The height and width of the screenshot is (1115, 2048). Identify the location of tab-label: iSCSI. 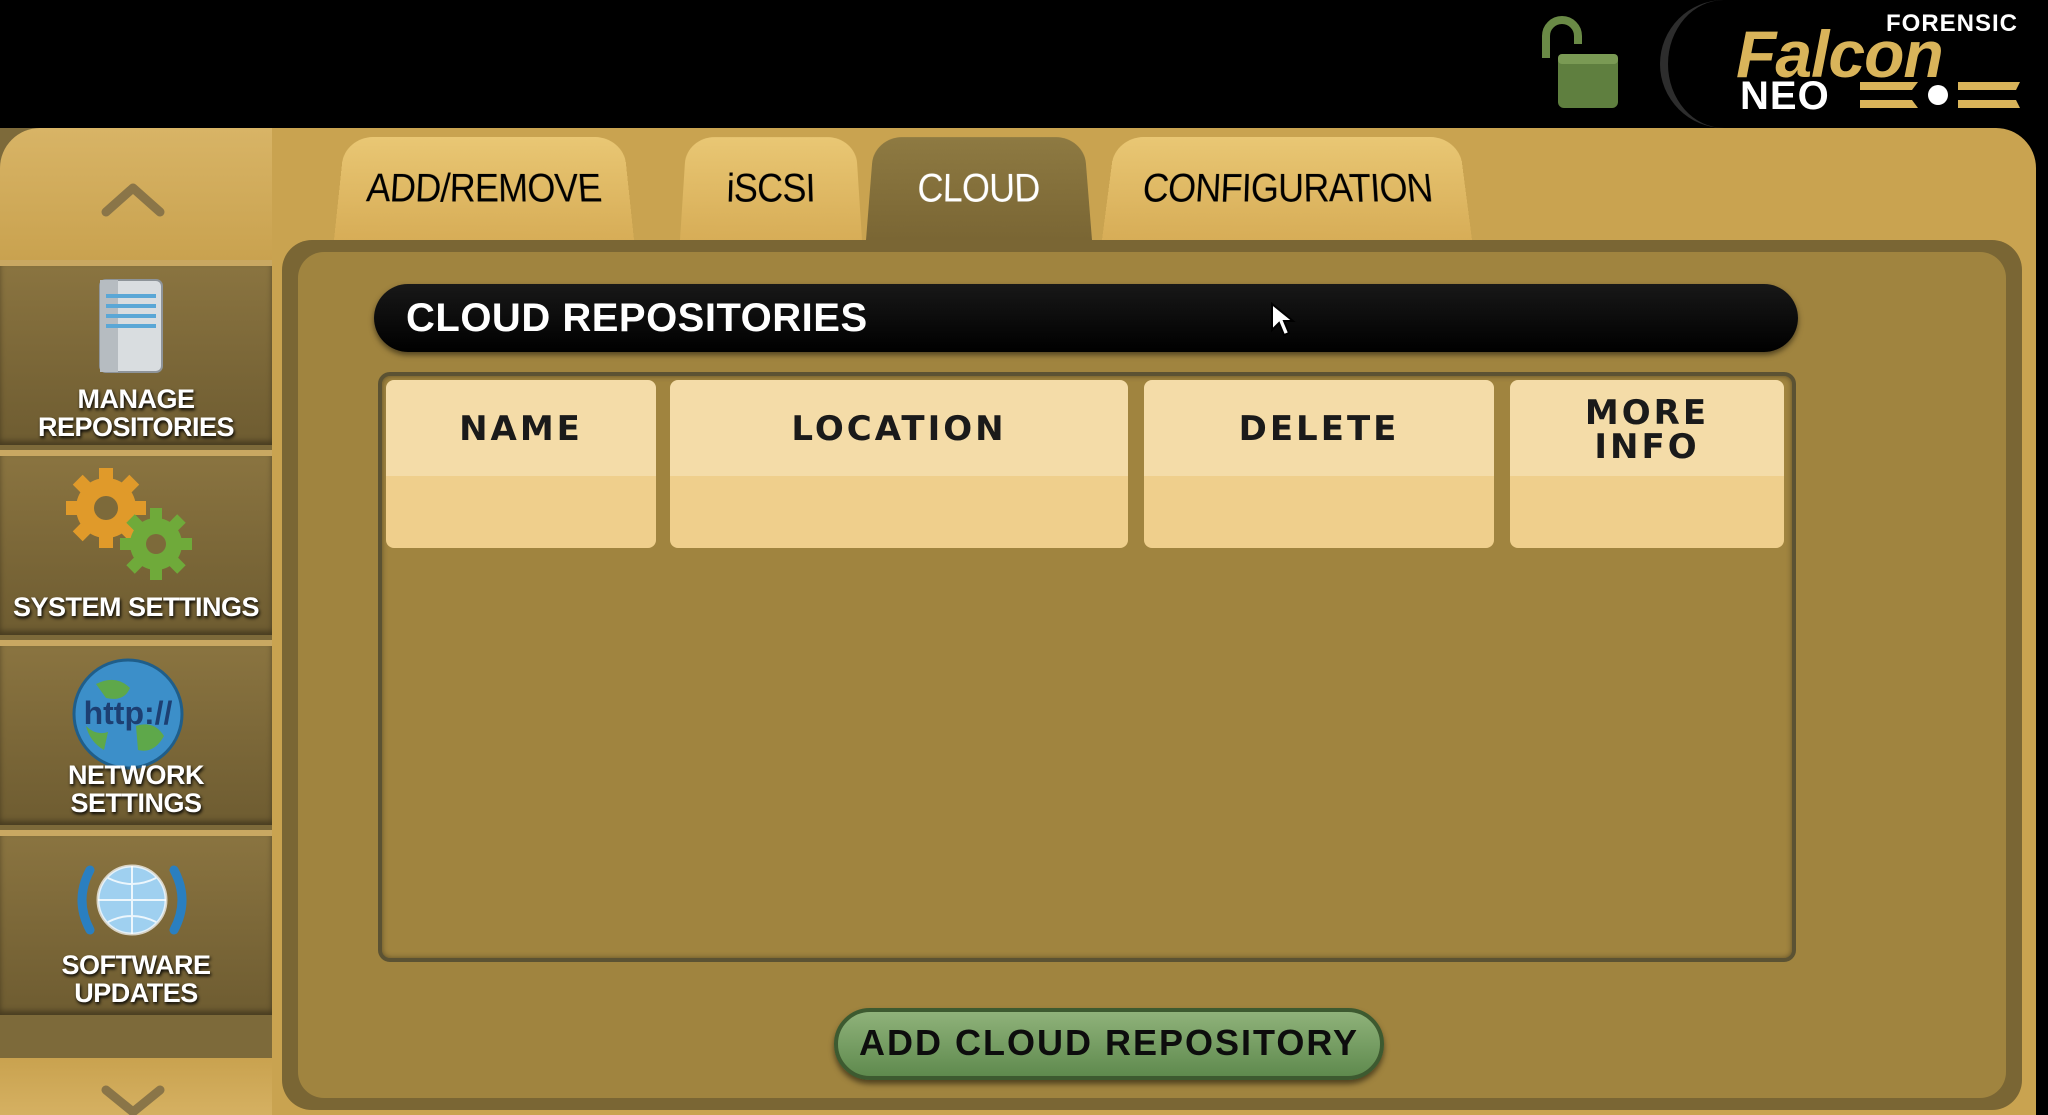
(771, 188).